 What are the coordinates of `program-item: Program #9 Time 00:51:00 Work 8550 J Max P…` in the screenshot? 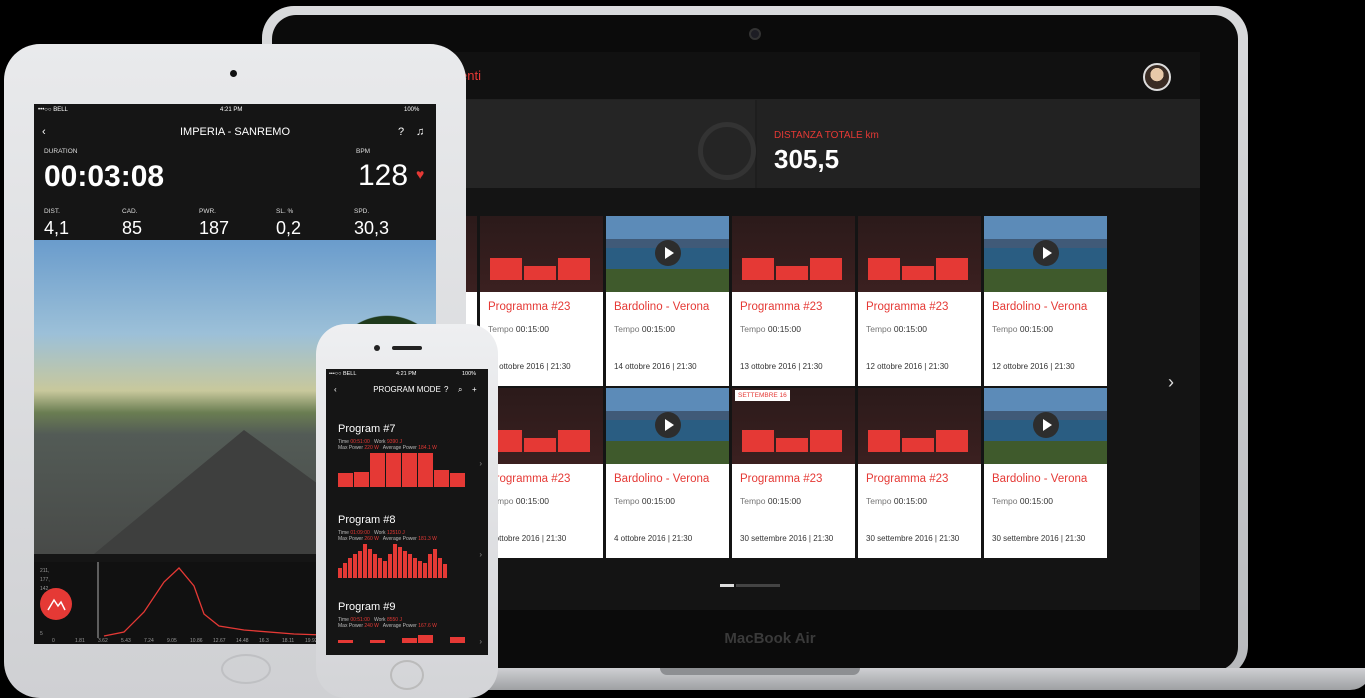 It's located at (407, 628).